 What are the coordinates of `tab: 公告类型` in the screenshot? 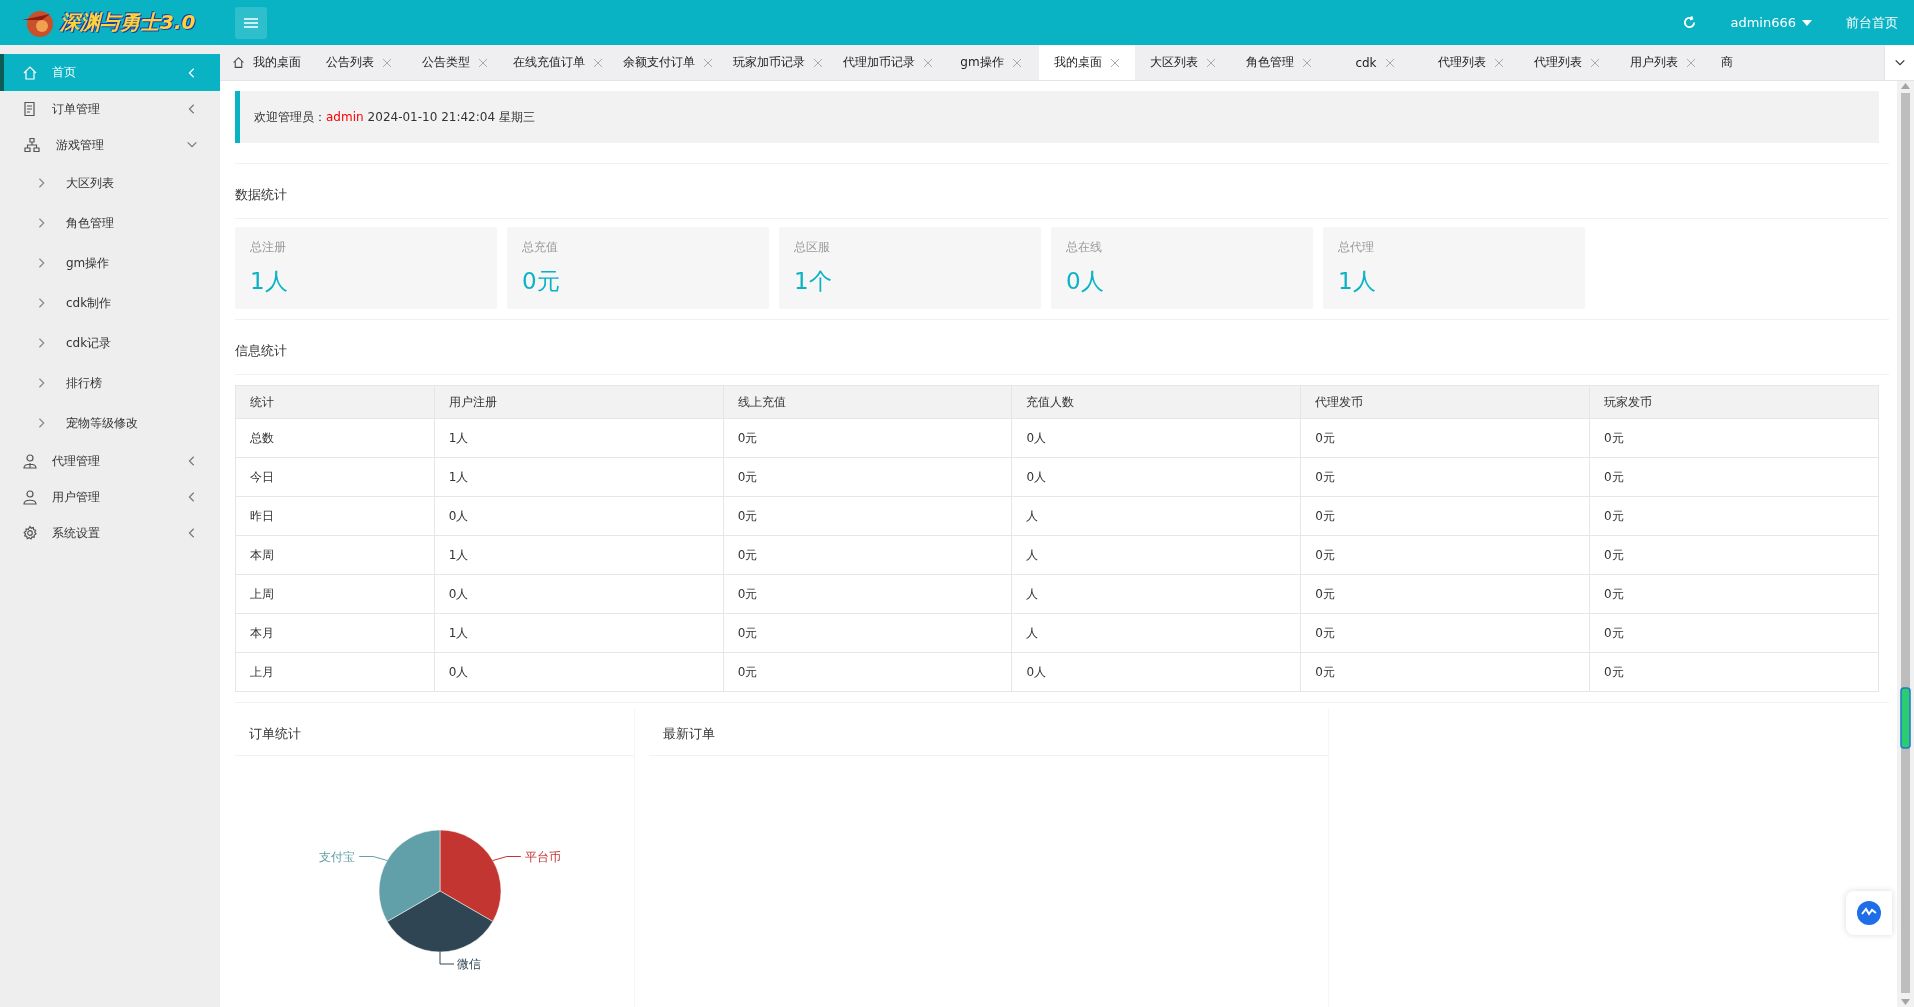 It's located at (455, 62).